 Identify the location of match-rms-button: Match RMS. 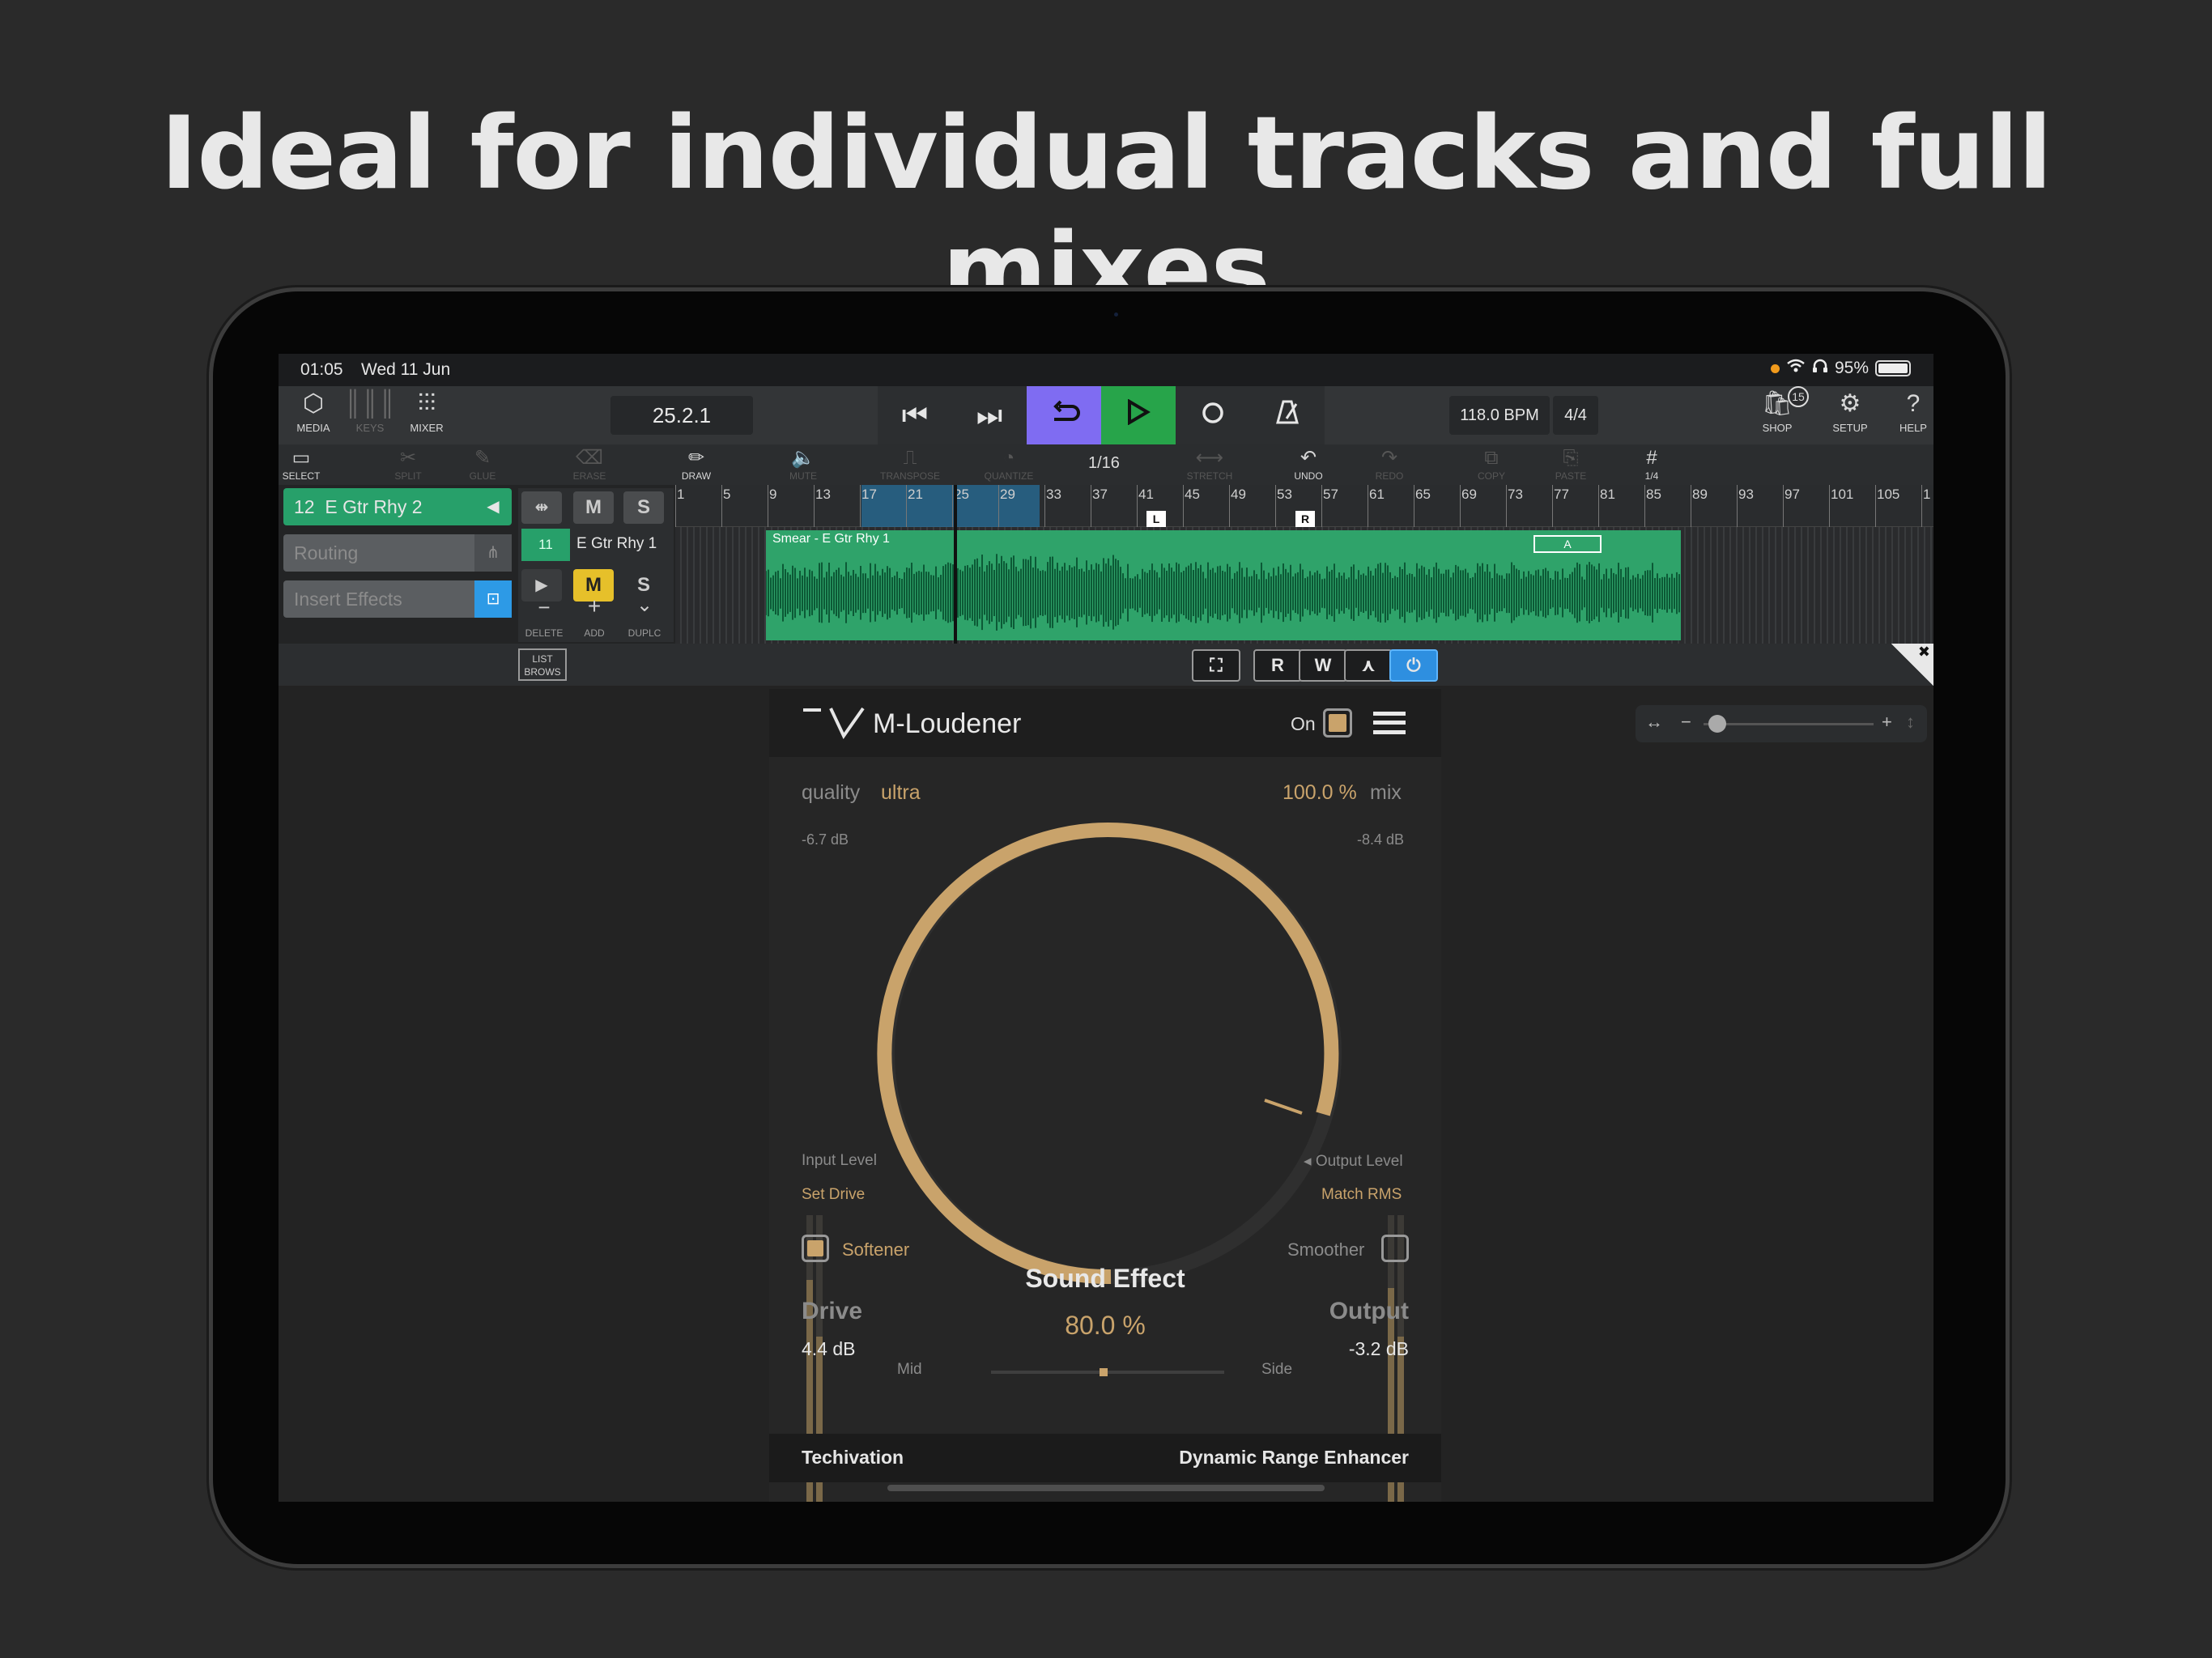
(1362, 1195).